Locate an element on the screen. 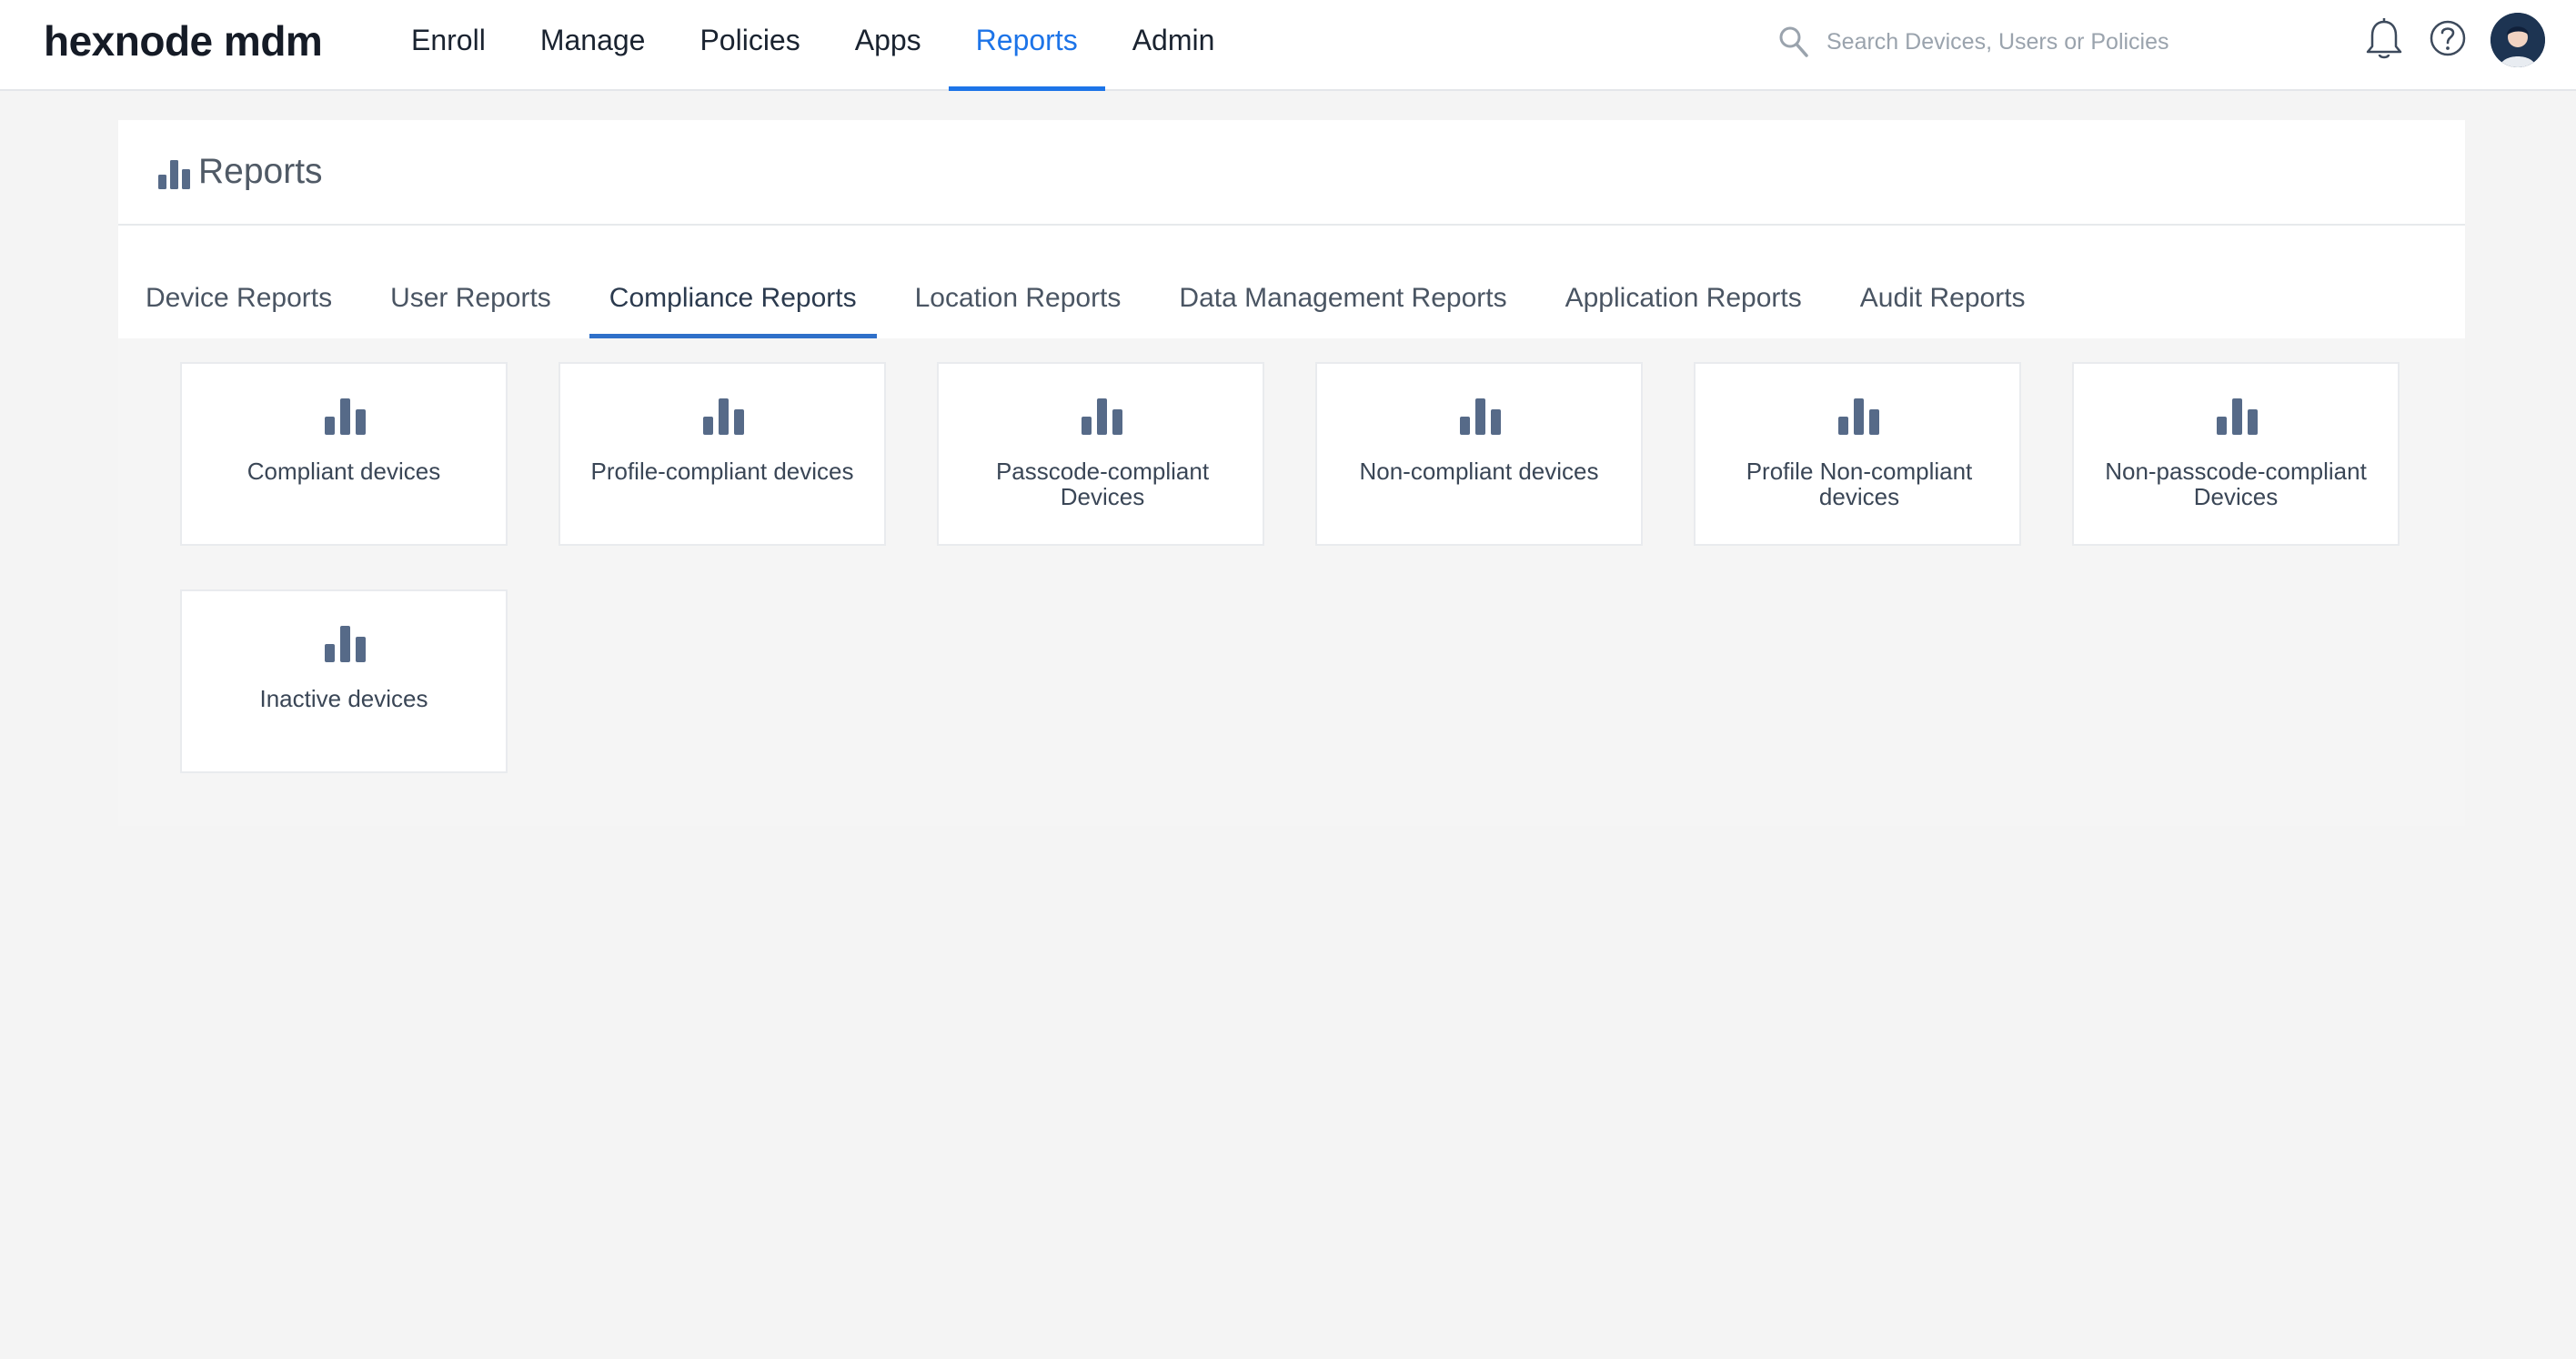  page-title: Reports is located at coordinates (260, 171).